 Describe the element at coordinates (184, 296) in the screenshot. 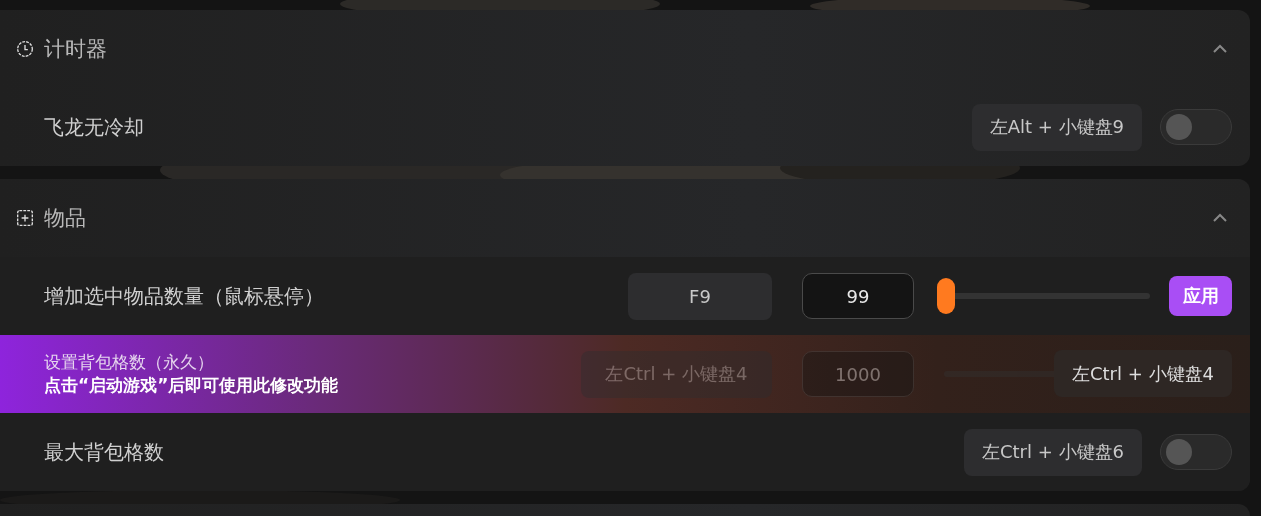

I see `option-label: 增加选中物品数量（鼠标悬停）` at that location.